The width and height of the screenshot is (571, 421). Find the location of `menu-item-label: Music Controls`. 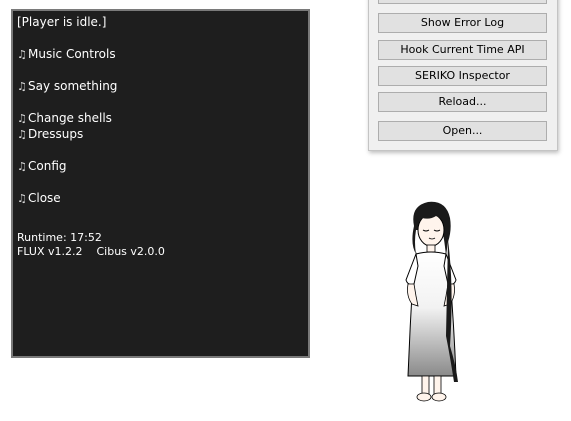

menu-item-label: Music Controls is located at coordinates (72, 54).